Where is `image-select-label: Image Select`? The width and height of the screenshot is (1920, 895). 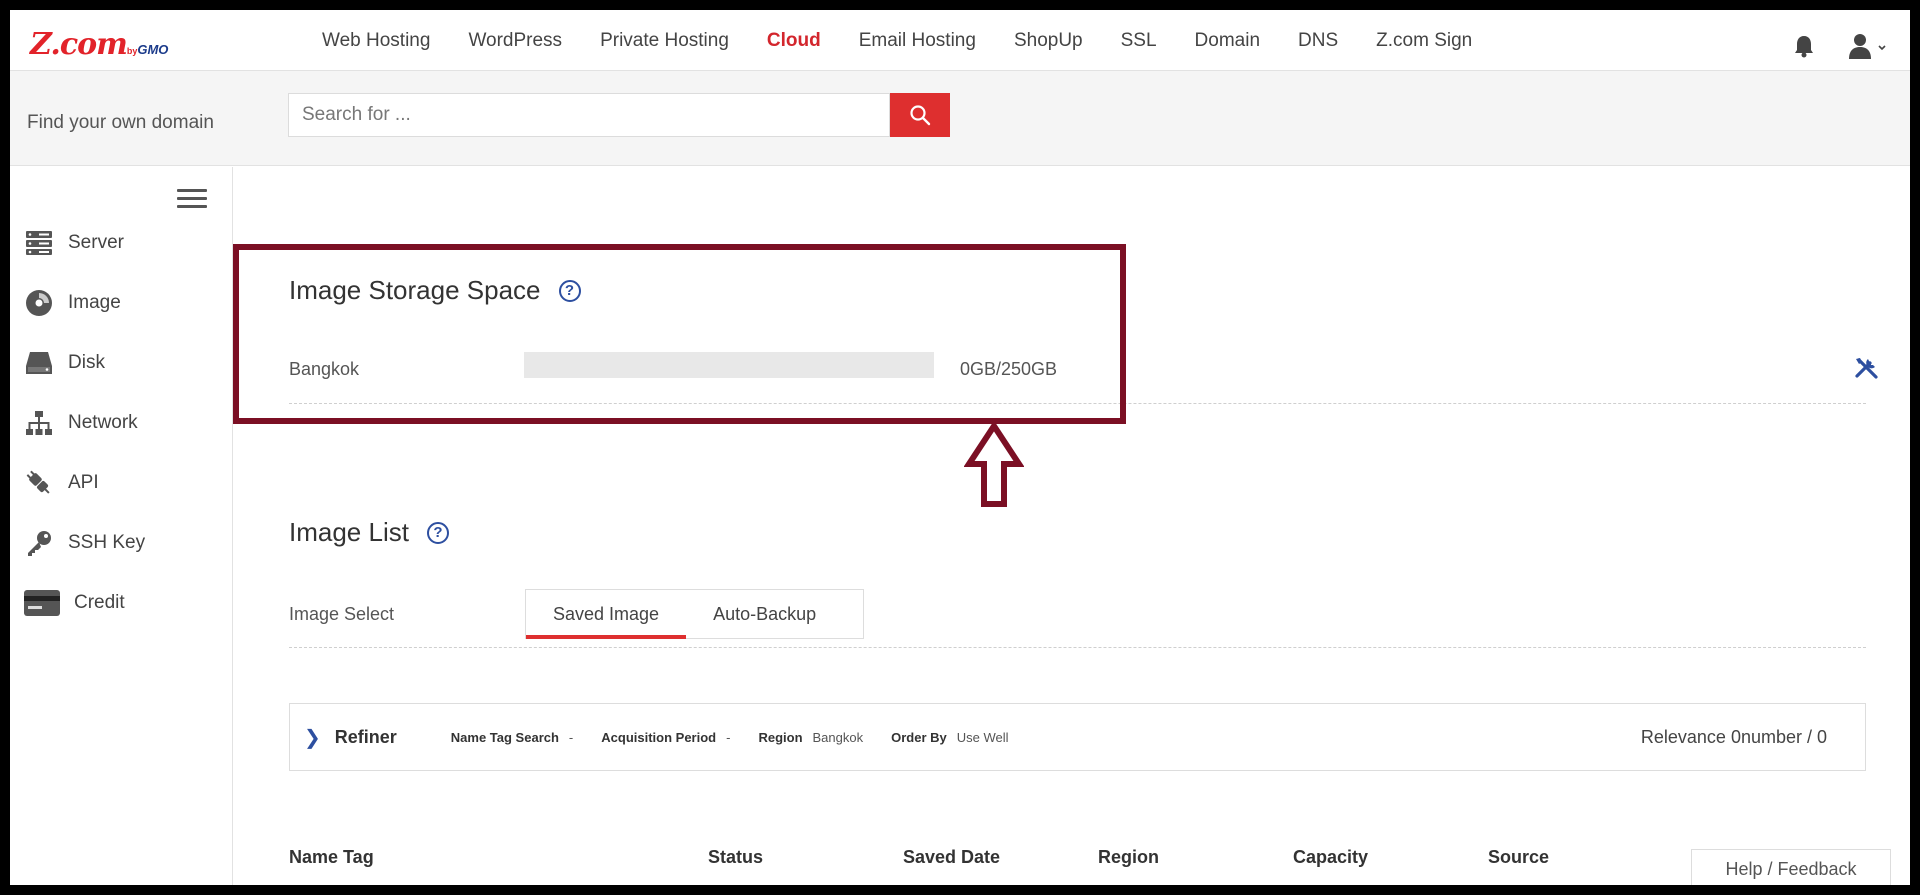
image-select-label: Image Select is located at coordinates (342, 614).